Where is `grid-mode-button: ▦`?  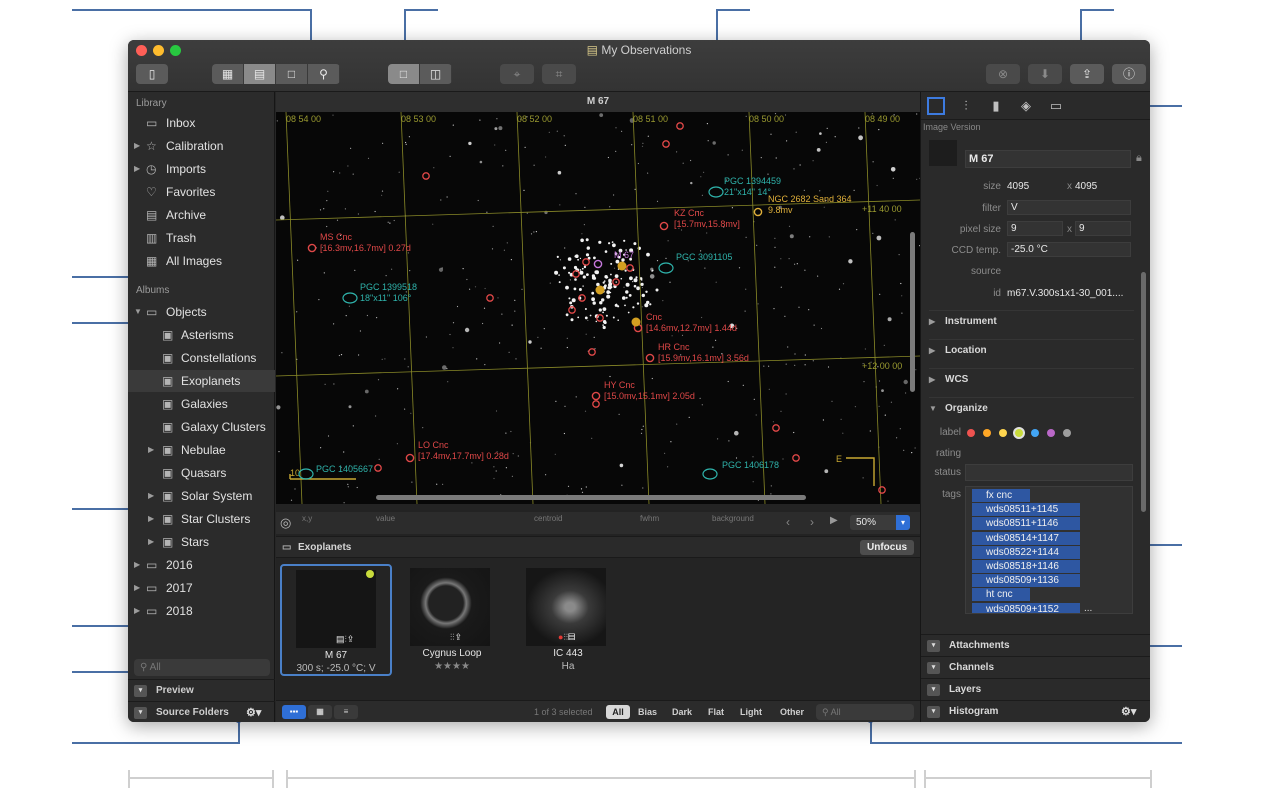
grid-mode-button: ▦ is located at coordinates (320, 712).